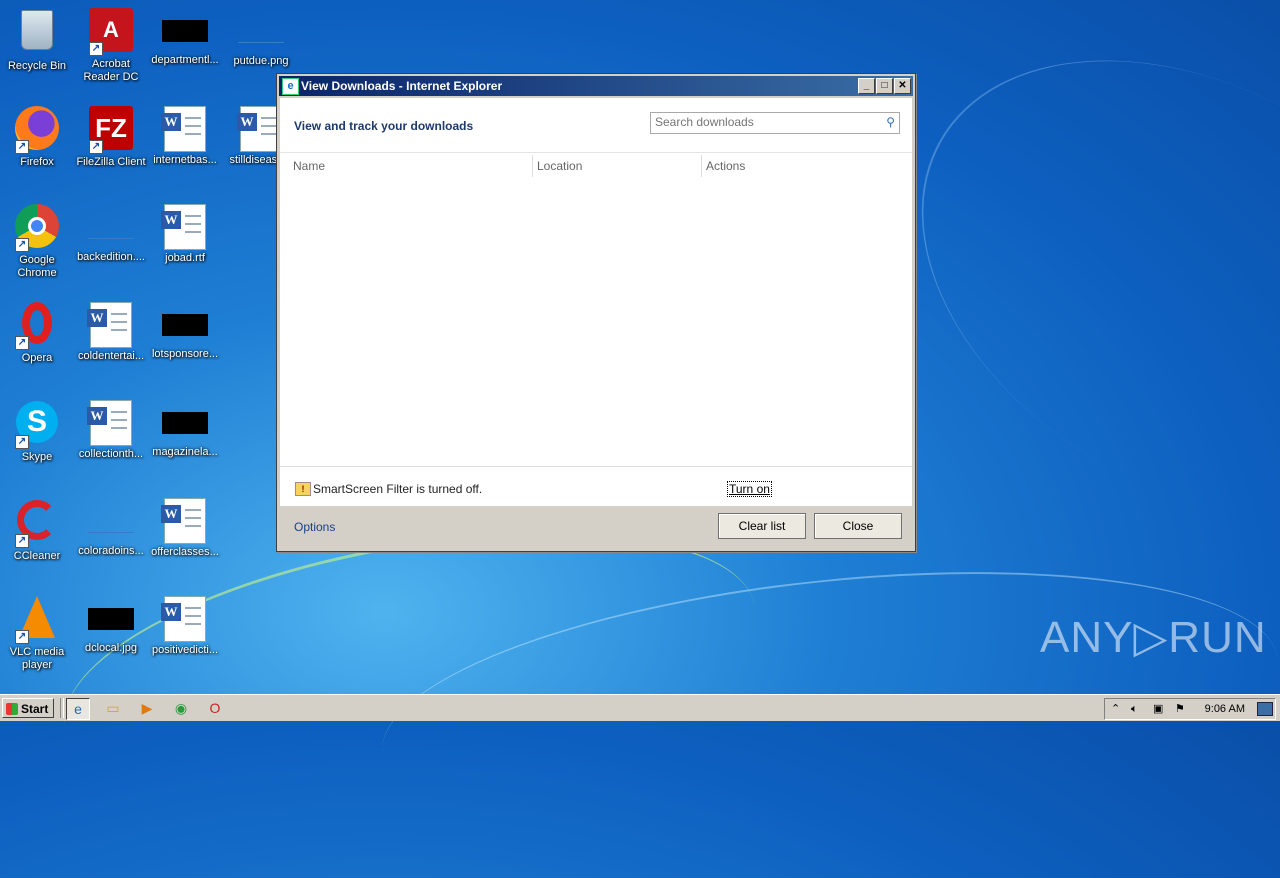 This screenshot has width=1280, height=878. What do you see at coordinates (37, 457) in the screenshot?
I see `desktop-icon-label: Skype` at bounding box center [37, 457].